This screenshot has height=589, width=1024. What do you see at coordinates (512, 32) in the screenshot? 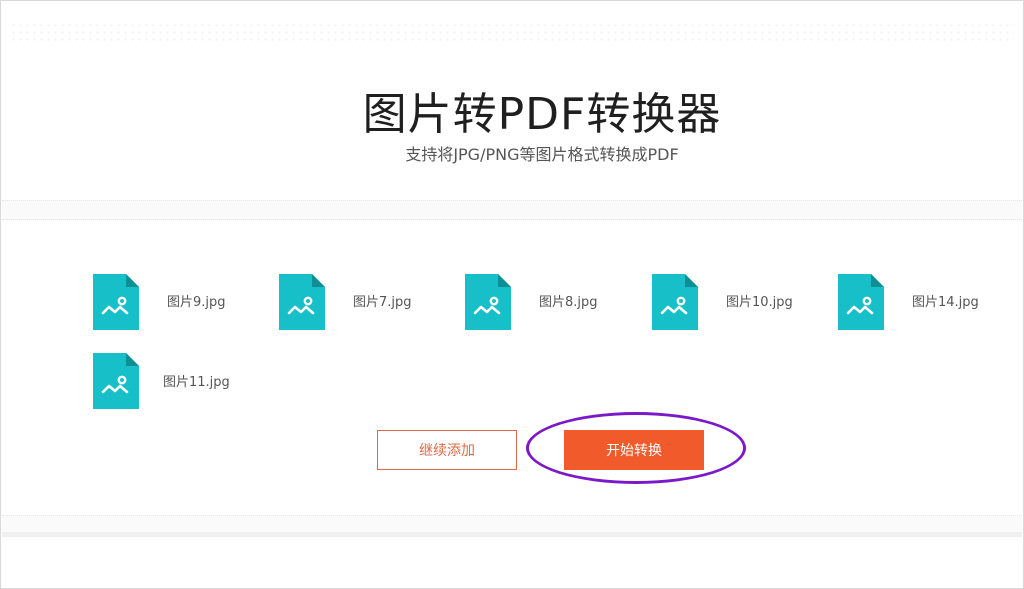
I see `decorative-dot-band` at bounding box center [512, 32].